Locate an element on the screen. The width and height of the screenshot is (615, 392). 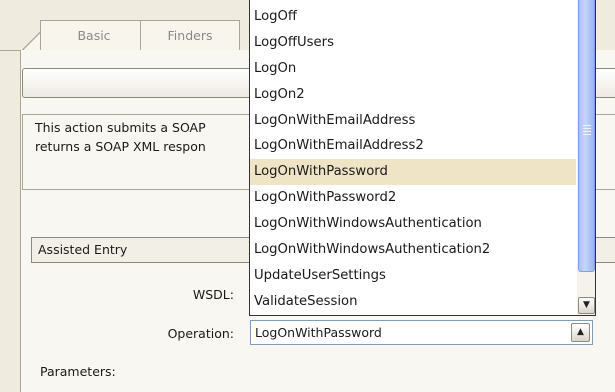
wsdl-label: WSDL: is located at coordinates (213, 294).